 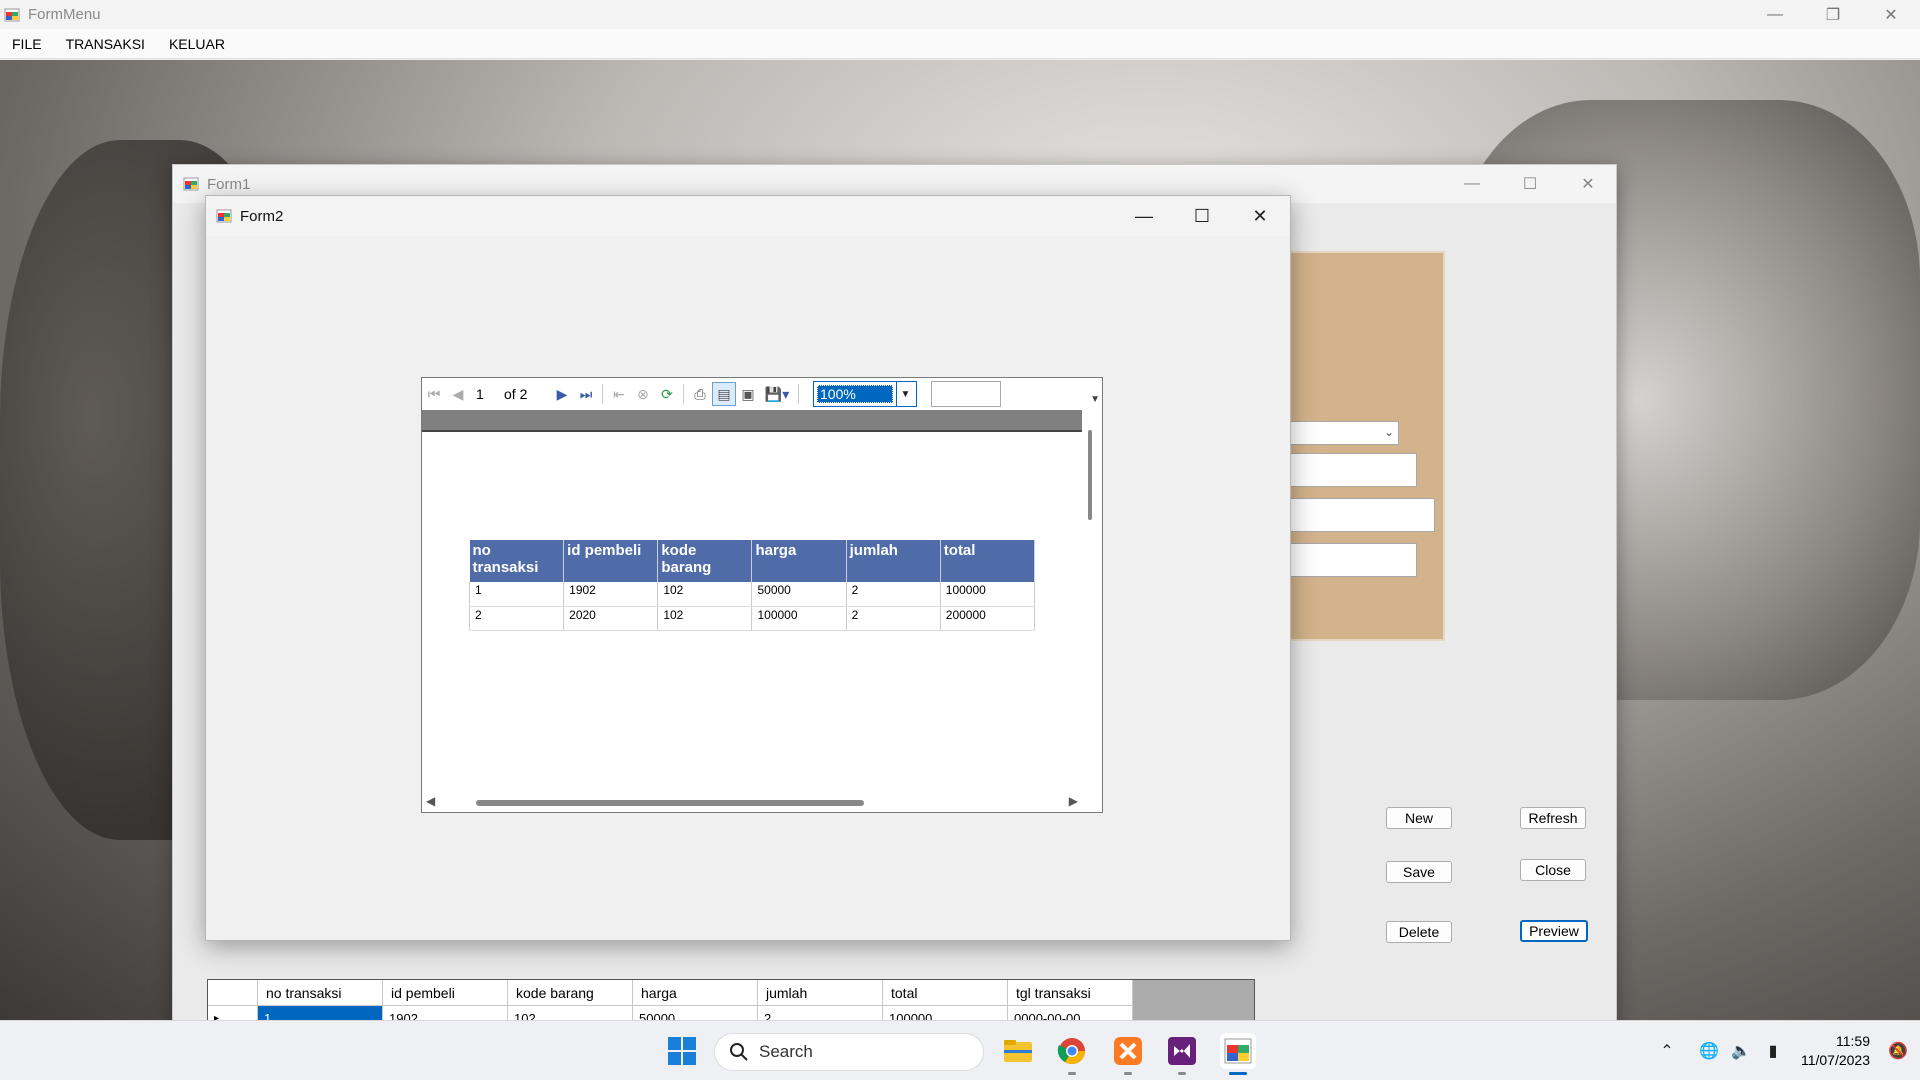 What do you see at coordinates (1773, 1051) in the screenshot?
I see `battery-icon: ▮` at bounding box center [1773, 1051].